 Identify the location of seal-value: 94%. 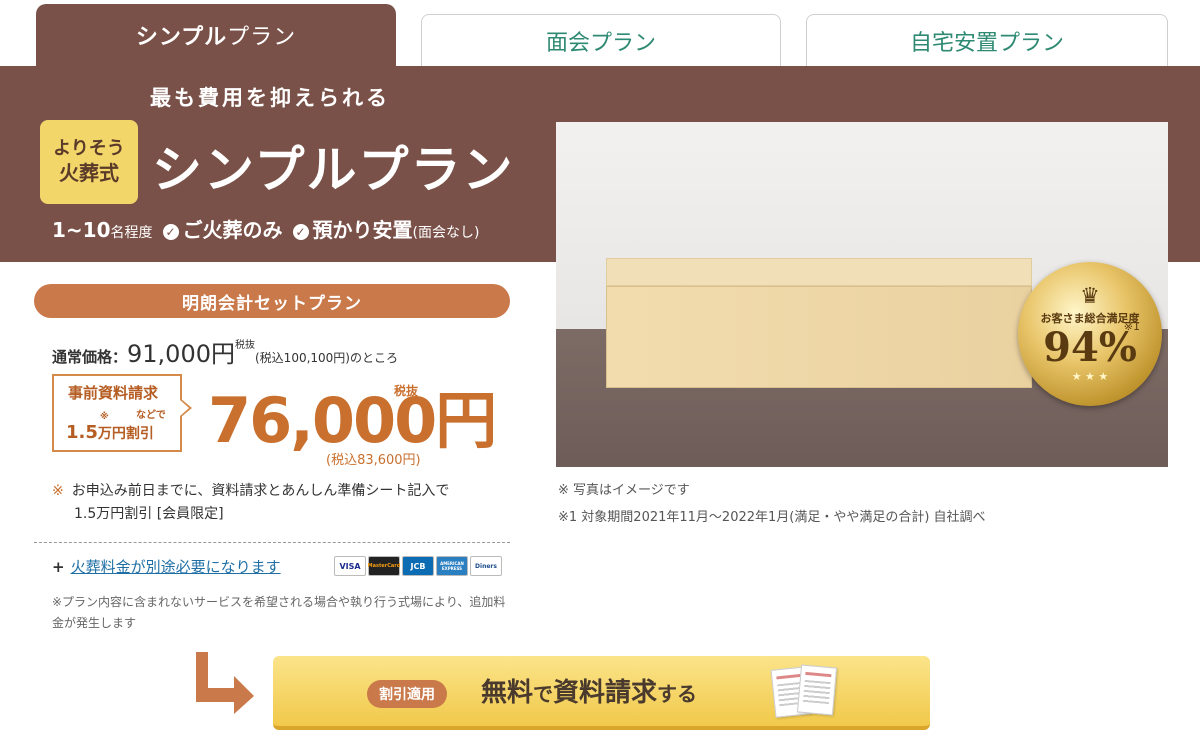
(1090, 347).